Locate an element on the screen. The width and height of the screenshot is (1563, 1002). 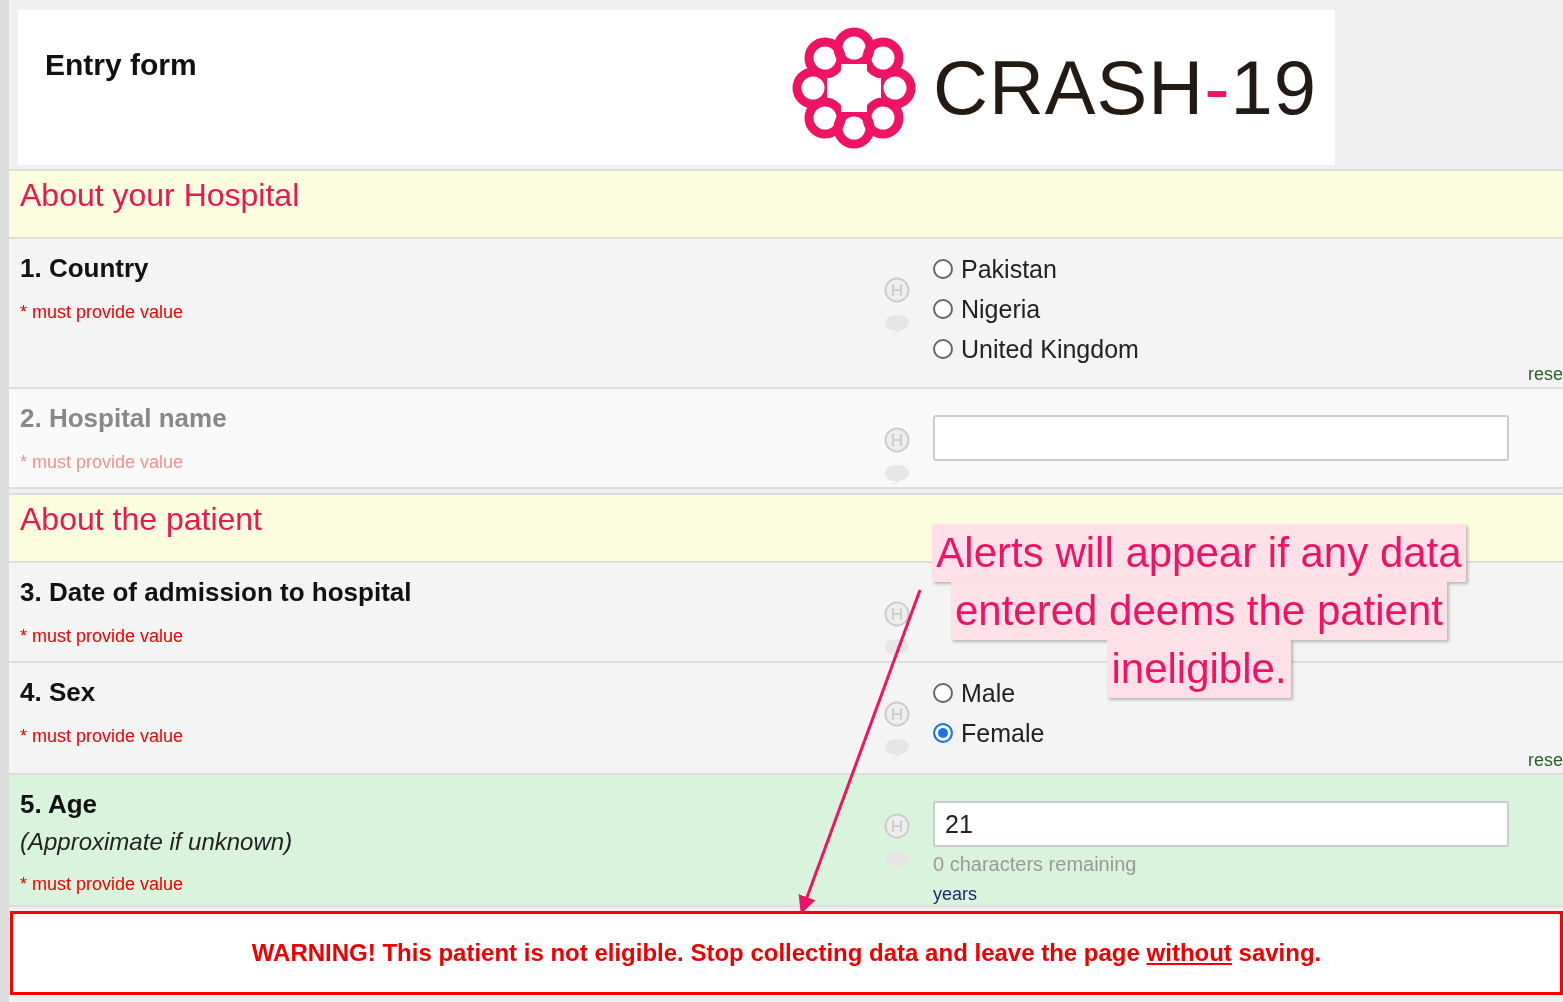
question-label: 1. Country is located at coordinates (85, 268).